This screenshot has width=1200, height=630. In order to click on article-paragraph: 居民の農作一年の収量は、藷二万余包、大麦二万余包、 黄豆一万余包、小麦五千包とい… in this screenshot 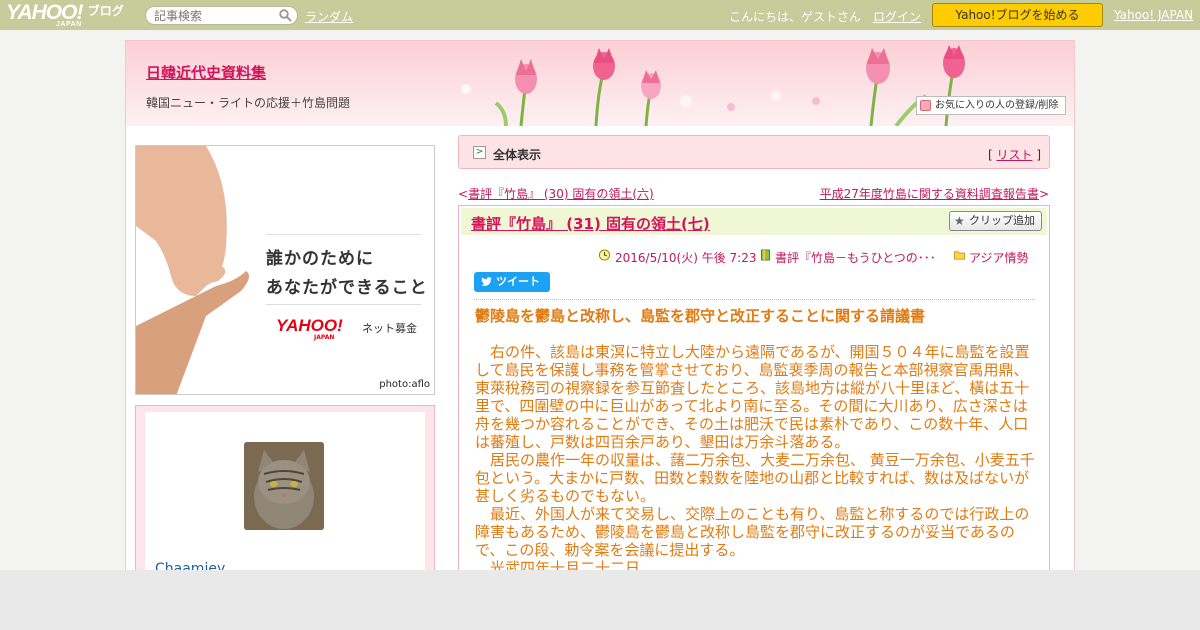, I will do `click(755, 478)`.